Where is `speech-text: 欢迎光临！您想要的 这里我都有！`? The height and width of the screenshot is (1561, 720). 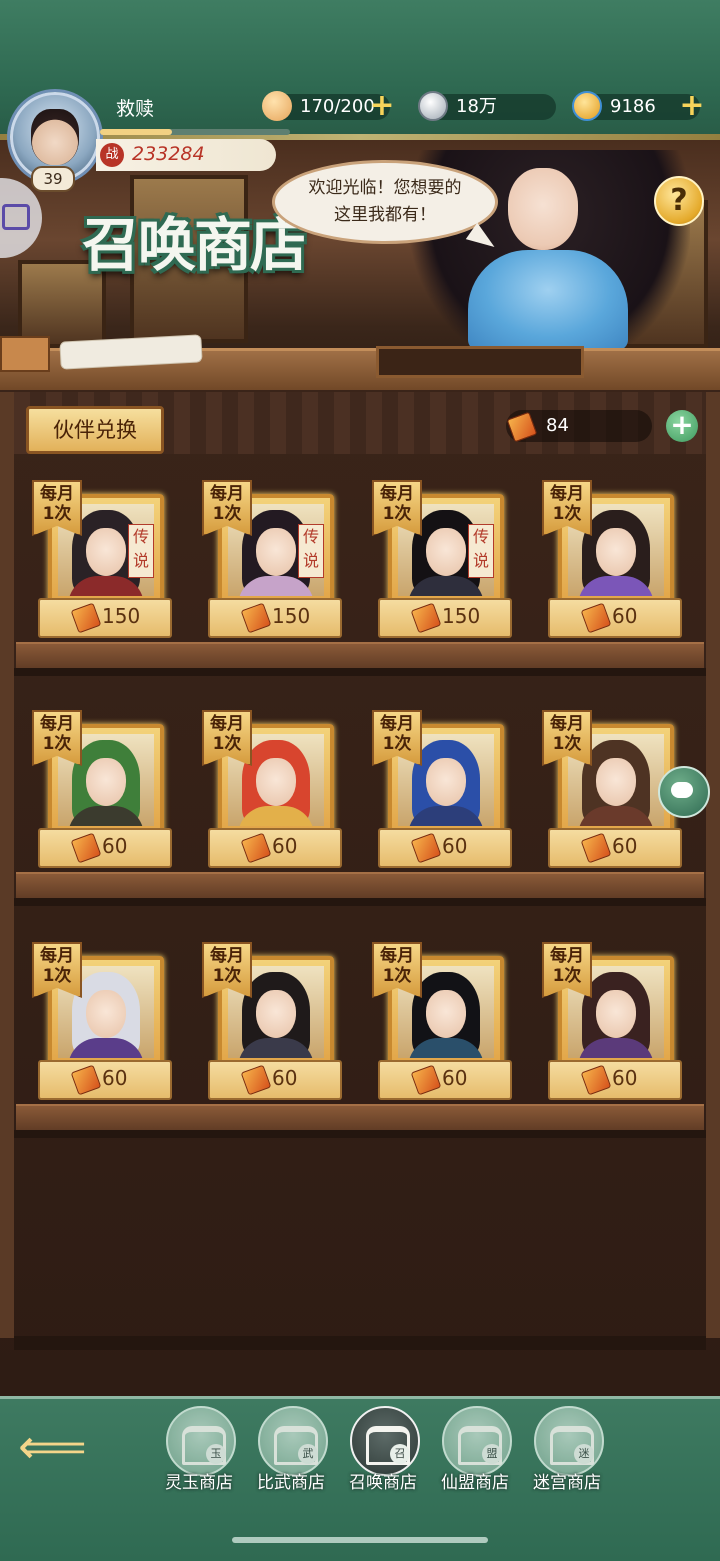 speech-text: 欢迎光临！您想要的 这里我都有！ is located at coordinates (385, 201).